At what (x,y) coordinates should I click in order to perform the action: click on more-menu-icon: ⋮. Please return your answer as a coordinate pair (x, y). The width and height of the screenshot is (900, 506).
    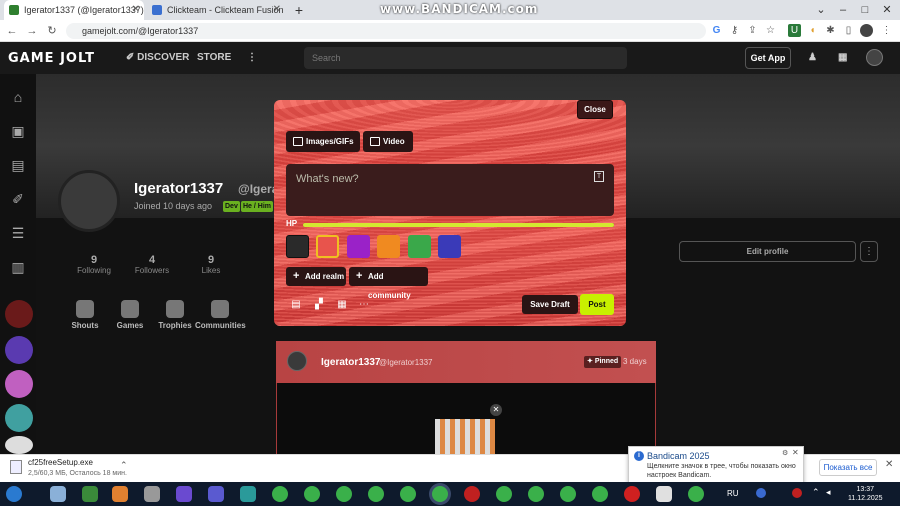
    Looking at the image, I should click on (252, 57).